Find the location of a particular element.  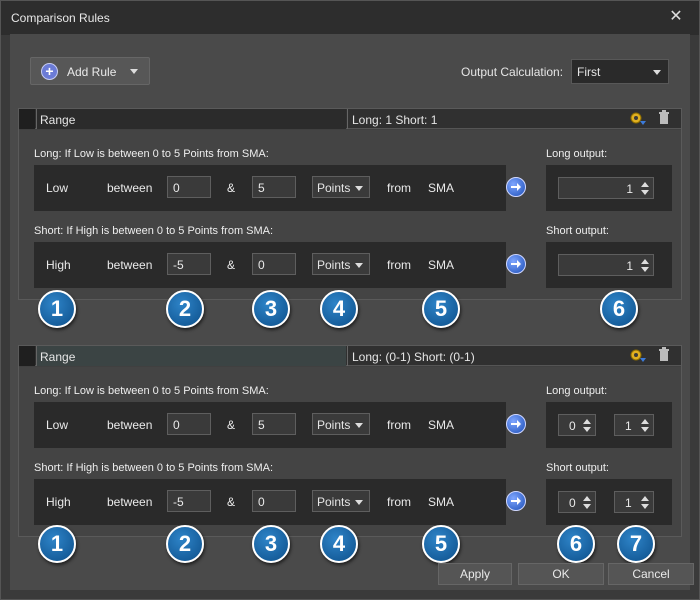

callout-badge: 2 is located at coordinates (185, 544).